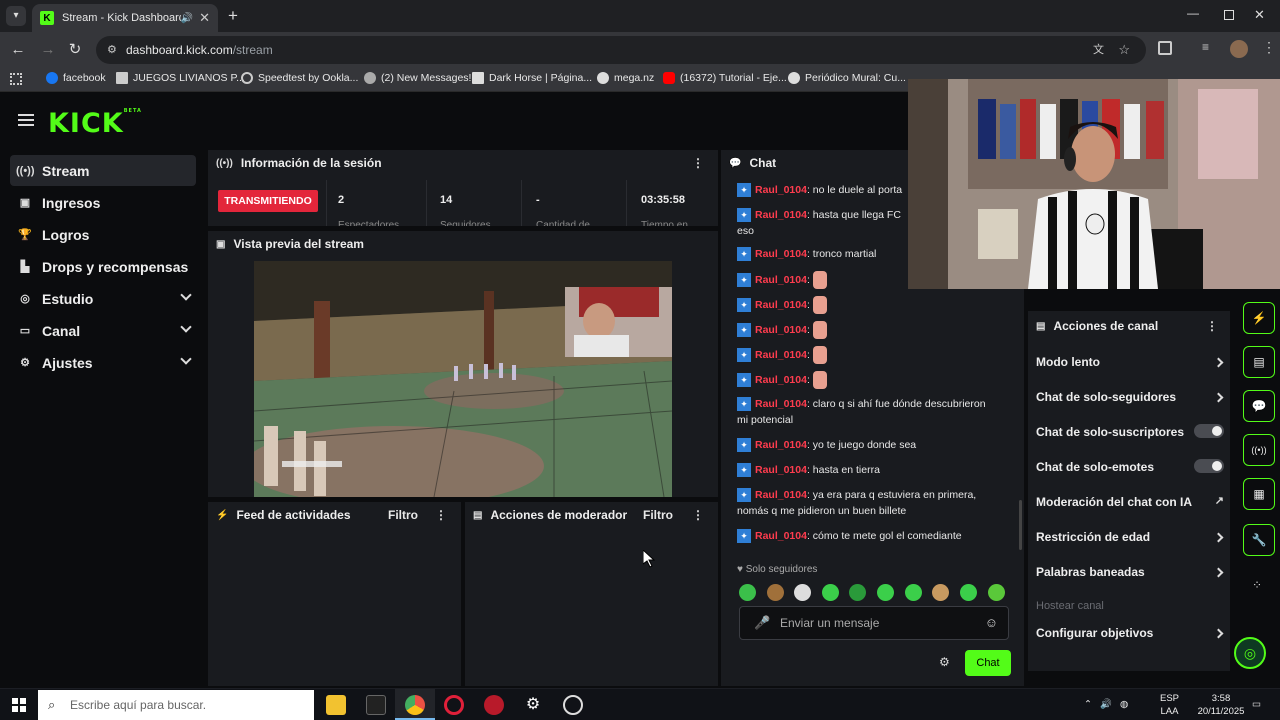 Image resolution: width=1280 pixels, height=720 pixels. Describe the element at coordinates (1169, 705) in the screenshot. I see `language-indicator: ESP LAA` at that location.